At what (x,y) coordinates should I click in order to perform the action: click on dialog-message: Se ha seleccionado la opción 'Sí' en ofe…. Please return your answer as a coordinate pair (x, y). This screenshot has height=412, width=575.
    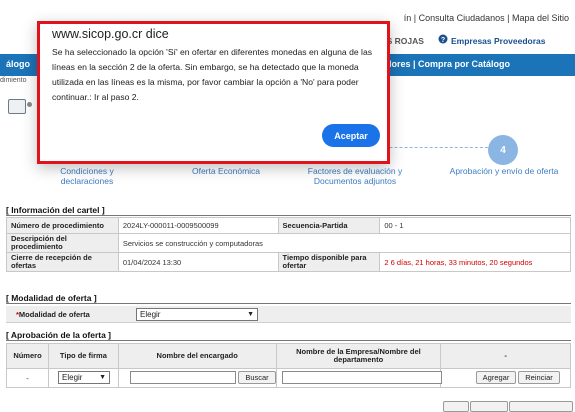
    Looking at the image, I should click on (212, 74).